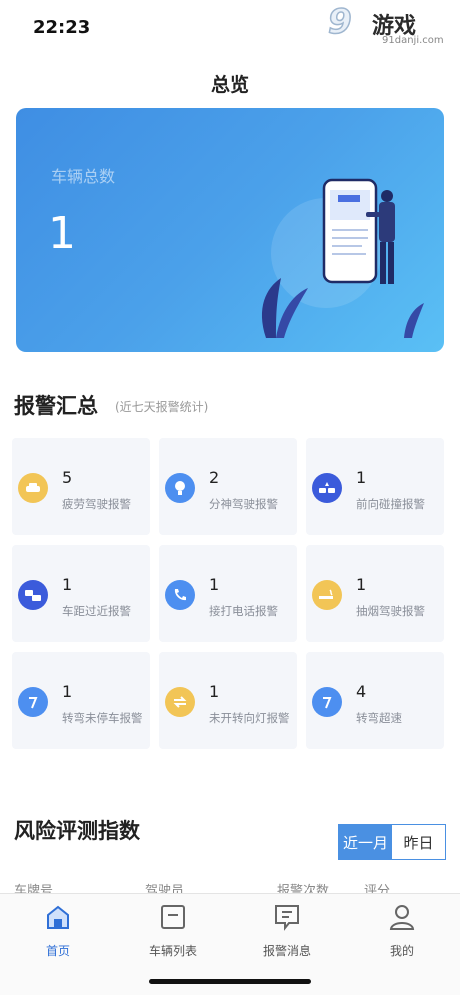 The width and height of the screenshot is (460, 995). I want to click on collision-icon, so click(327, 488).